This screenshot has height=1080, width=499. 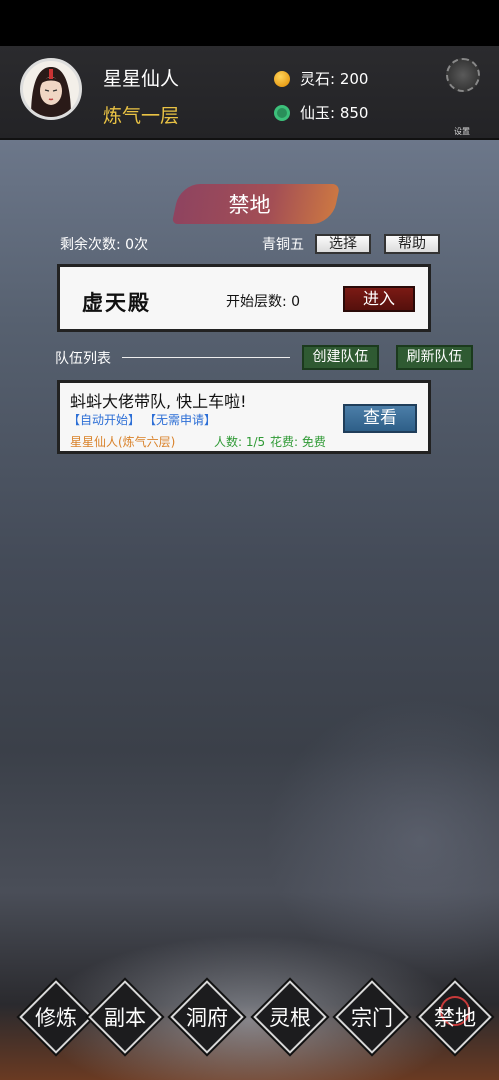 I want to click on player-name: 星星仙人, so click(x=141, y=79).